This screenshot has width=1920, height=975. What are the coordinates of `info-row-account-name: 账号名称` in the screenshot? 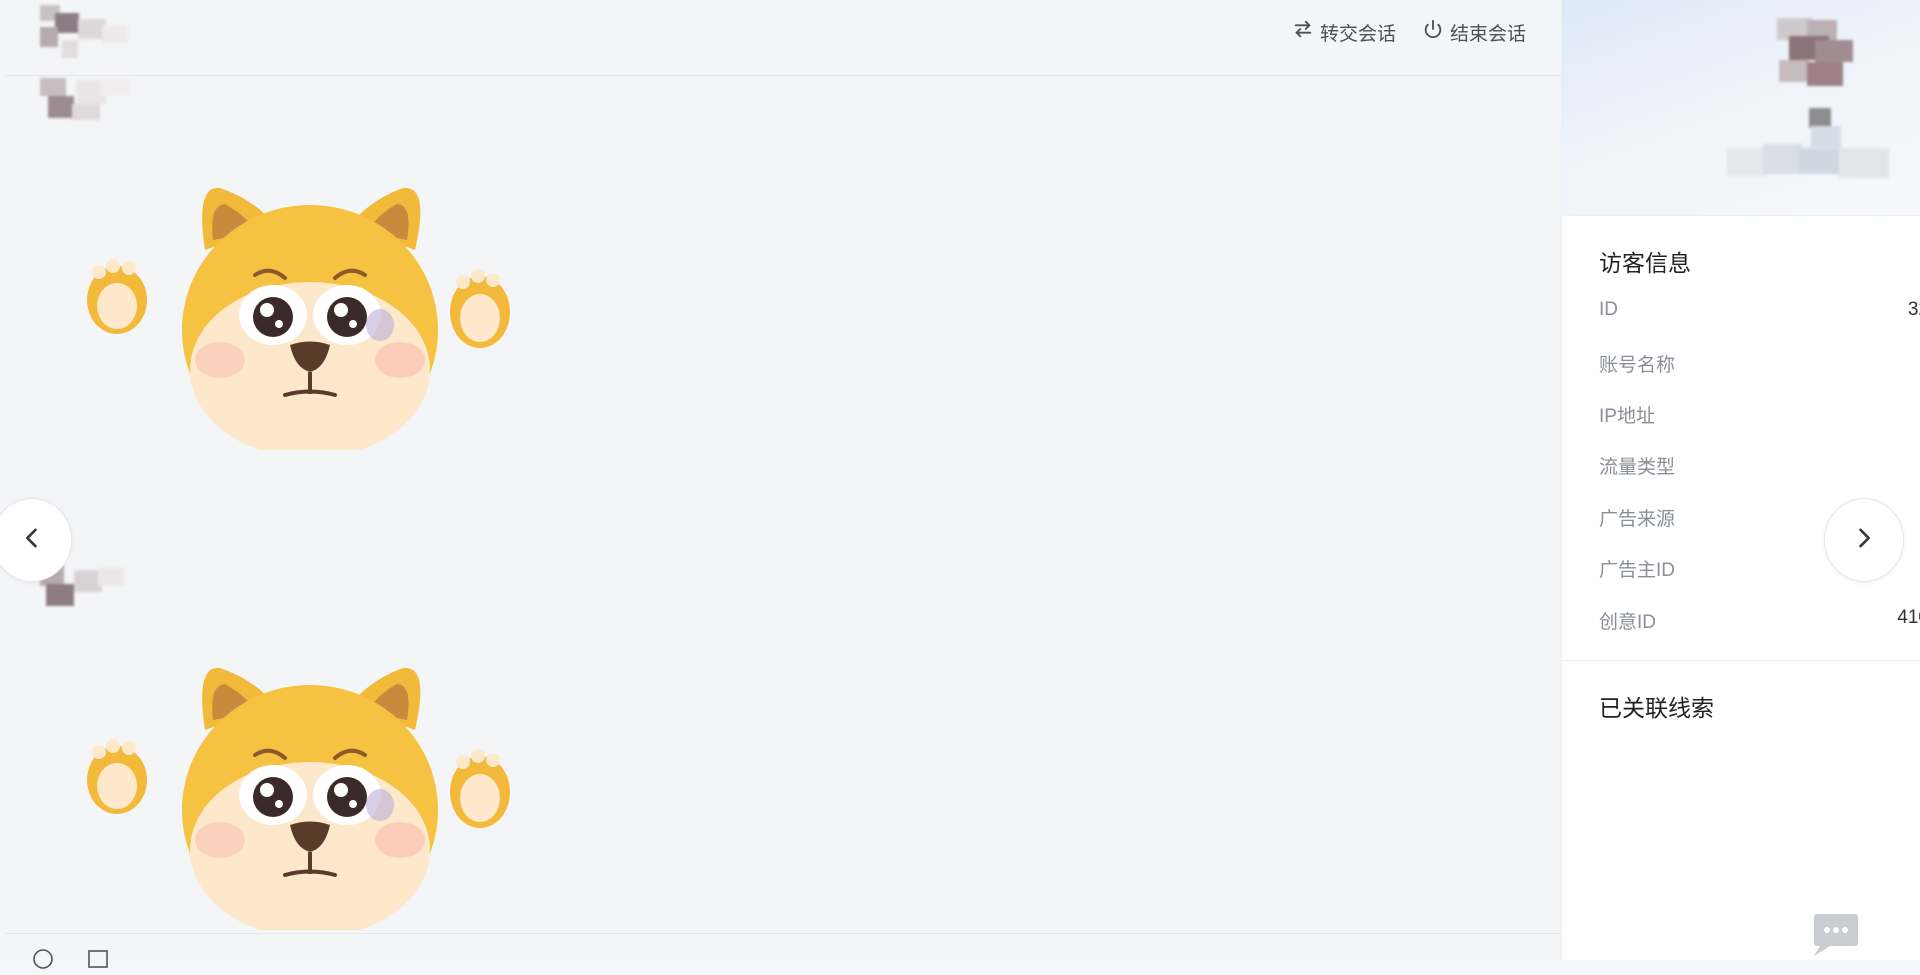 It's located at (1759, 365).